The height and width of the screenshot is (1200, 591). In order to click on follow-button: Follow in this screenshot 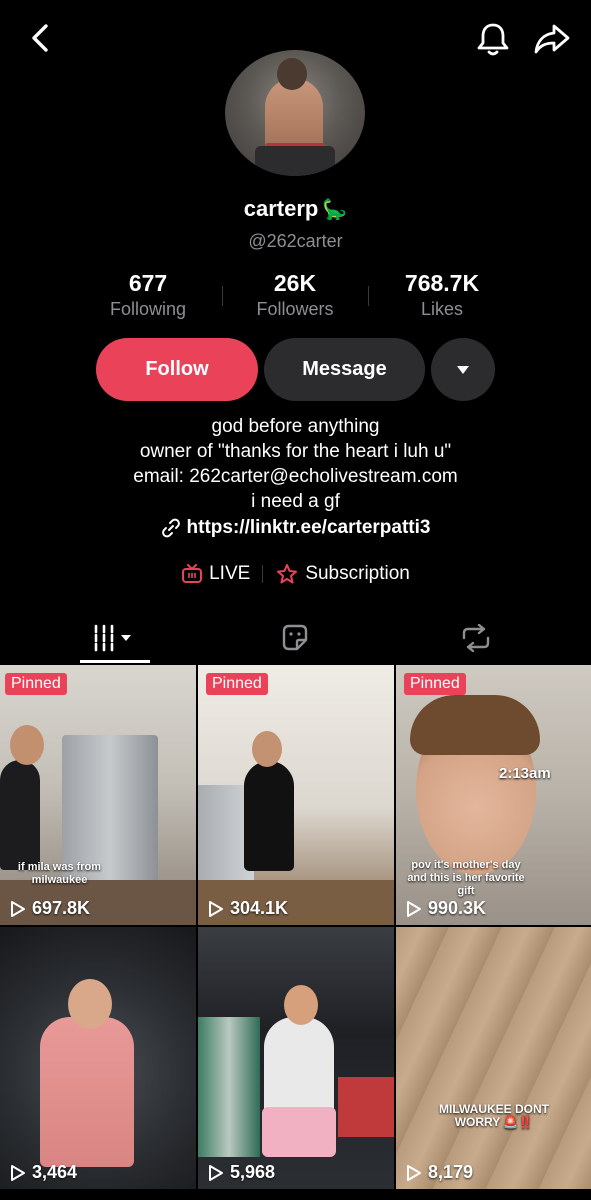, I will do `click(177, 369)`.